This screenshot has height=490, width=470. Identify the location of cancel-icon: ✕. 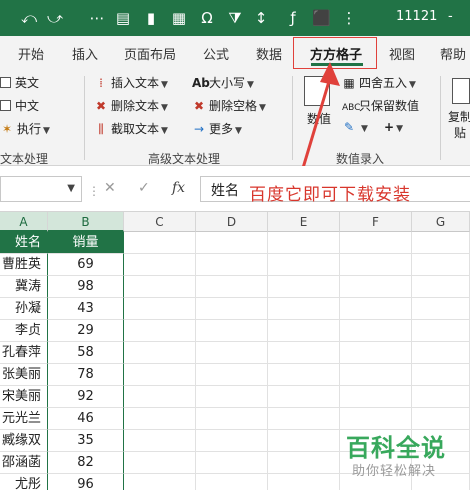
(110, 188).